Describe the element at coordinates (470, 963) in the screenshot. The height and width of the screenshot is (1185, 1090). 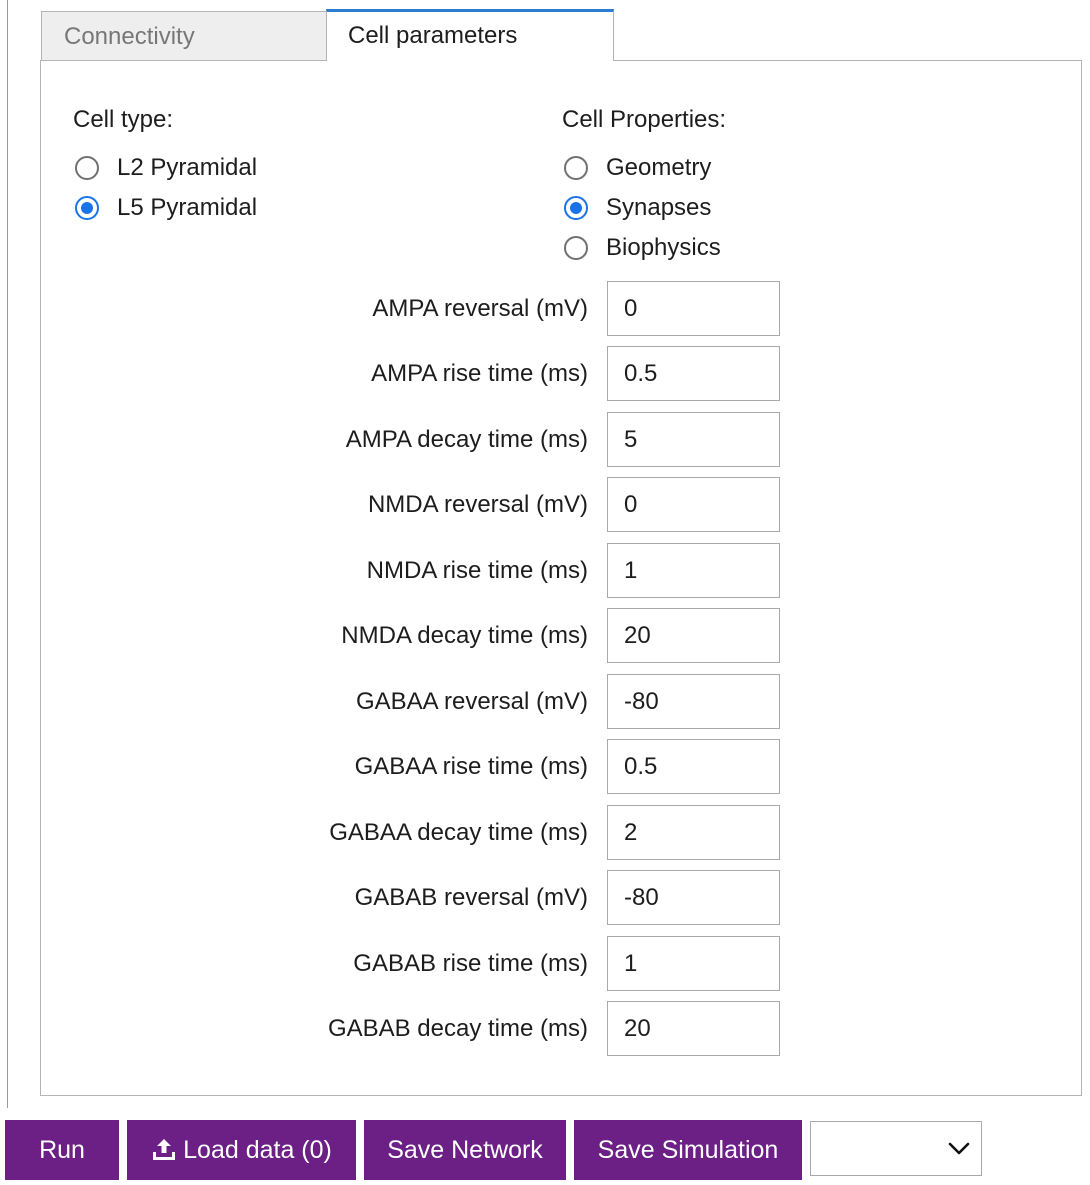
I see `param-label: GABAB rise time (ms)` at that location.